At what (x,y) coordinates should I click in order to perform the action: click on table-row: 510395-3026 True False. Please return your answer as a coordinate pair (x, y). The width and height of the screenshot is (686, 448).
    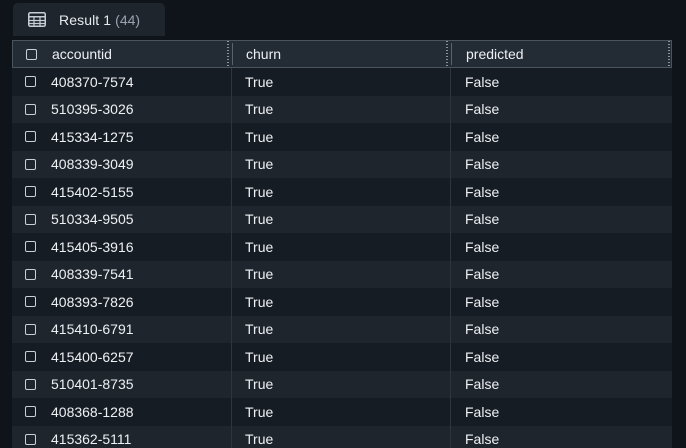
    Looking at the image, I should click on (349, 109).